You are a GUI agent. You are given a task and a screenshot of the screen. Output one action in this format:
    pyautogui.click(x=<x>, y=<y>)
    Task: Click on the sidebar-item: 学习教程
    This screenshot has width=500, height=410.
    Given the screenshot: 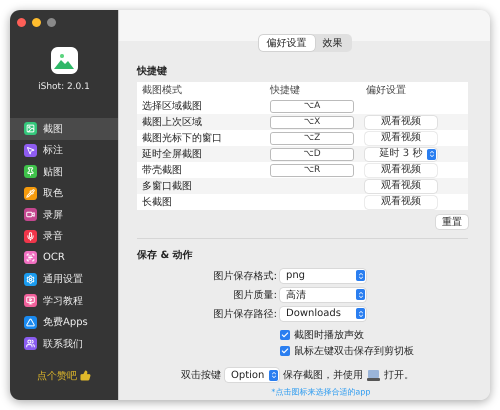 What is the action you would take?
    pyautogui.click(x=64, y=301)
    